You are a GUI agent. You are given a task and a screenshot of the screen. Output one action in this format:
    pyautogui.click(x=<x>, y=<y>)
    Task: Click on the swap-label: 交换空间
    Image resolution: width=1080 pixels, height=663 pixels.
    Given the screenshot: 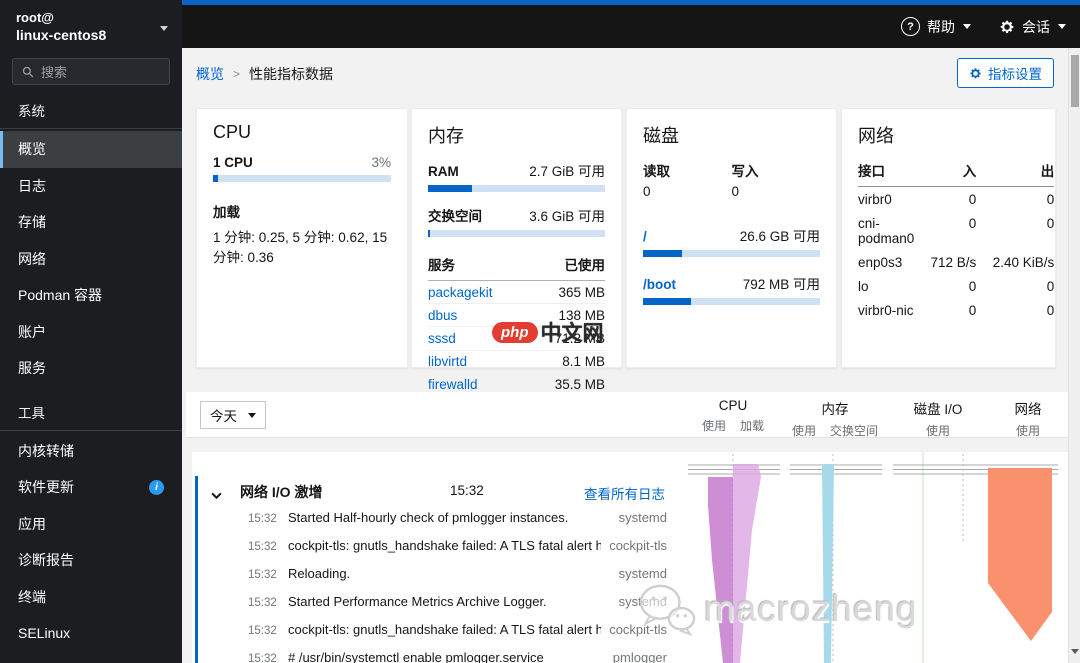 What is the action you would take?
    pyautogui.click(x=455, y=216)
    